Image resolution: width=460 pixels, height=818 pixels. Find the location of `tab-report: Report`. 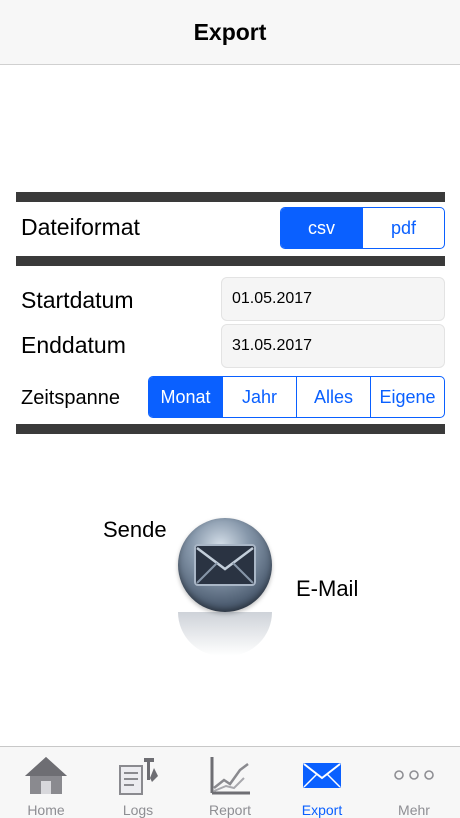

tab-report: Report is located at coordinates (230, 782).